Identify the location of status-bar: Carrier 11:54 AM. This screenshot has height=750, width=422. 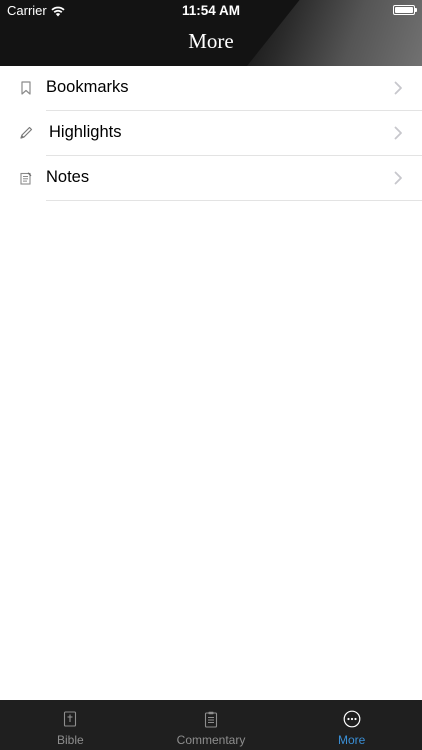
(211, 11).